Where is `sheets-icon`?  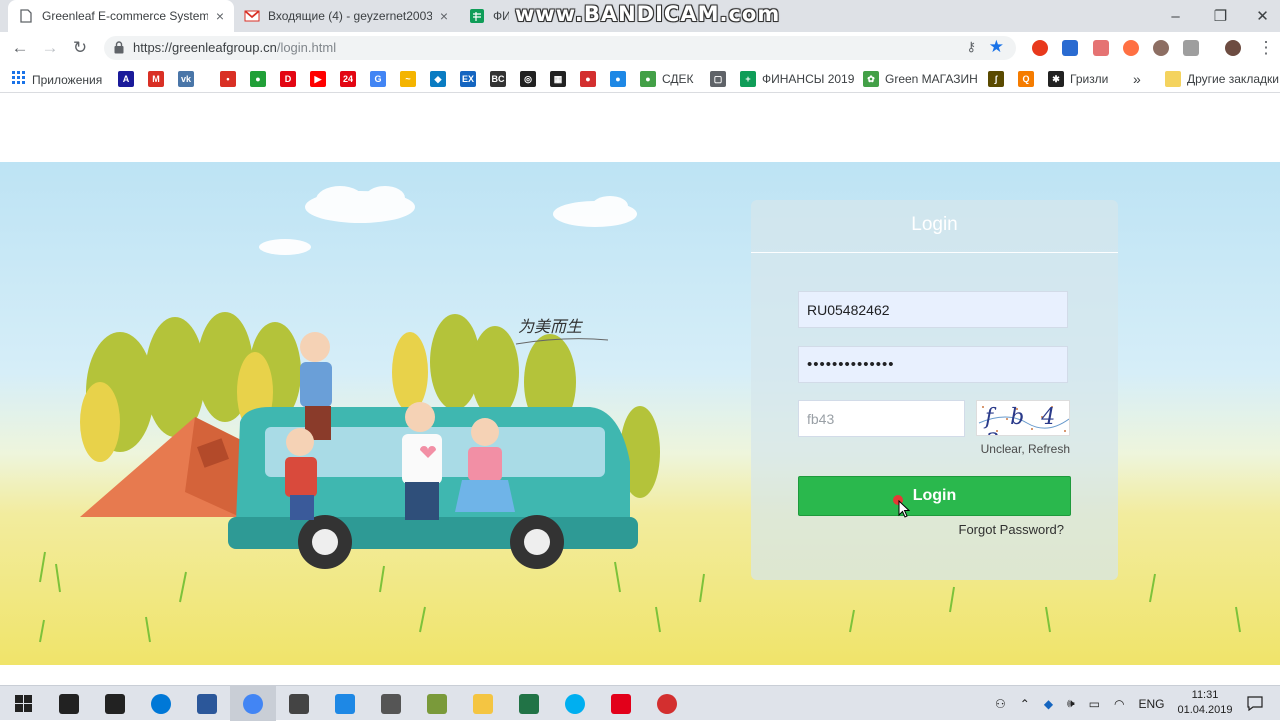 sheets-icon is located at coordinates (477, 16).